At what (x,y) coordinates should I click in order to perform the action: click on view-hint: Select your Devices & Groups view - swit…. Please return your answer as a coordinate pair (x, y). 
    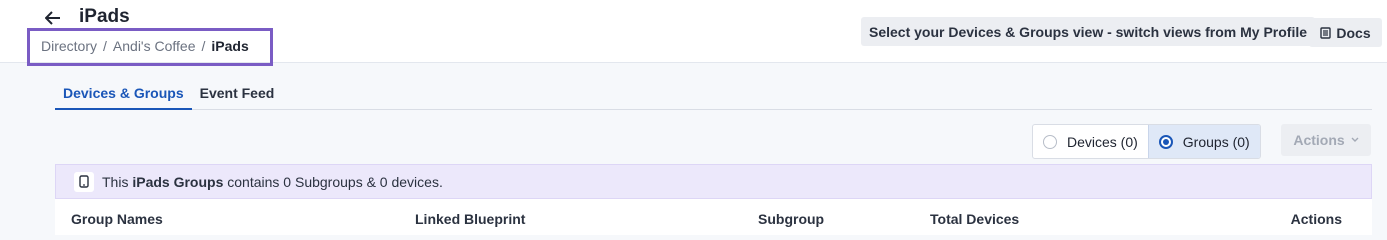
    Looking at the image, I should click on (1088, 31).